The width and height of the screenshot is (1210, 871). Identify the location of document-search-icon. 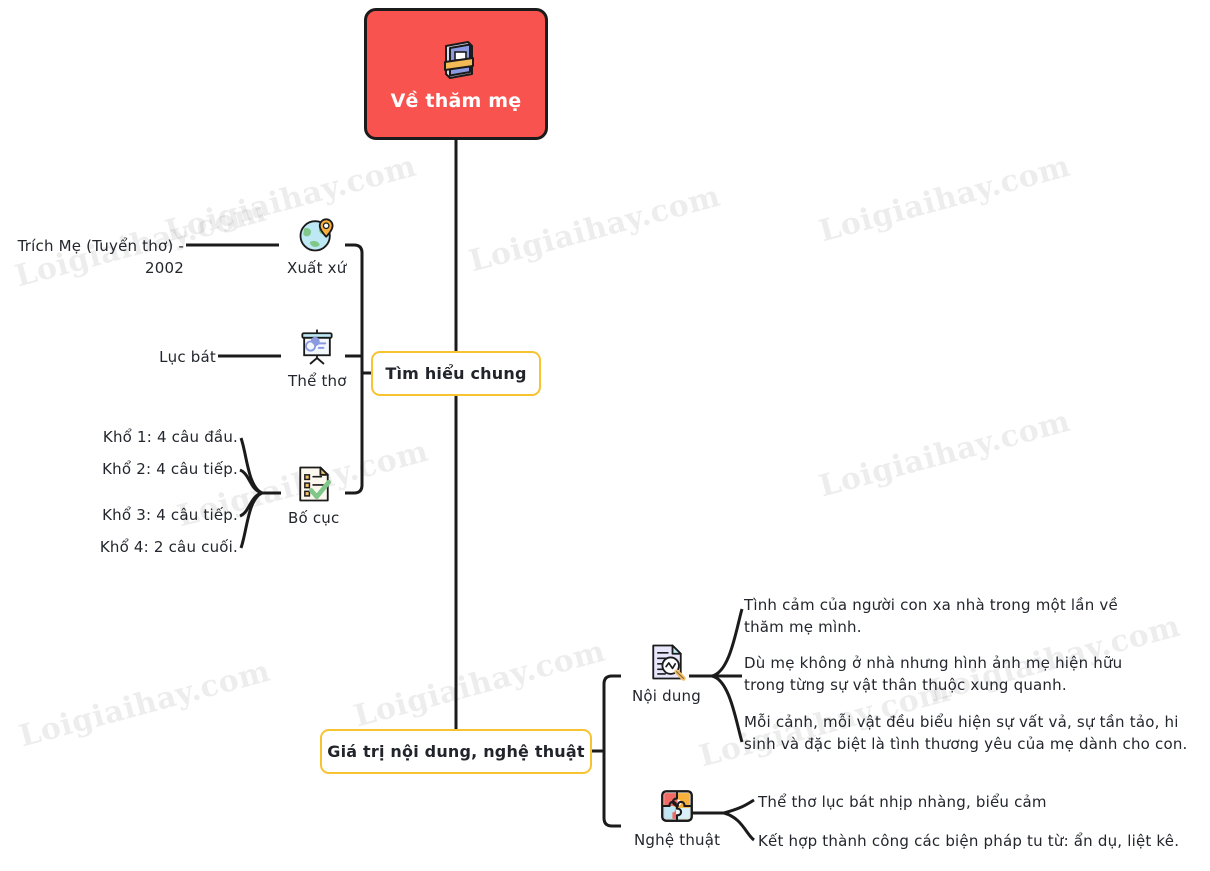
(667, 662).